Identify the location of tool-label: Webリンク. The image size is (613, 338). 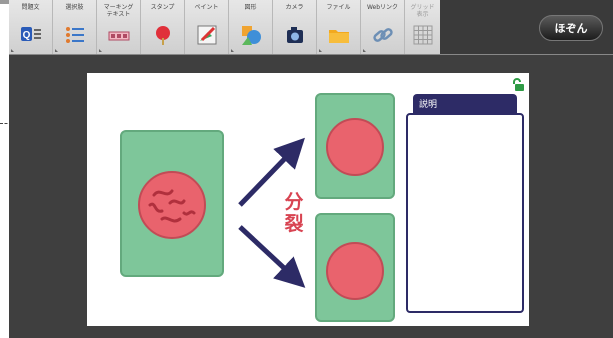
(382, 7).